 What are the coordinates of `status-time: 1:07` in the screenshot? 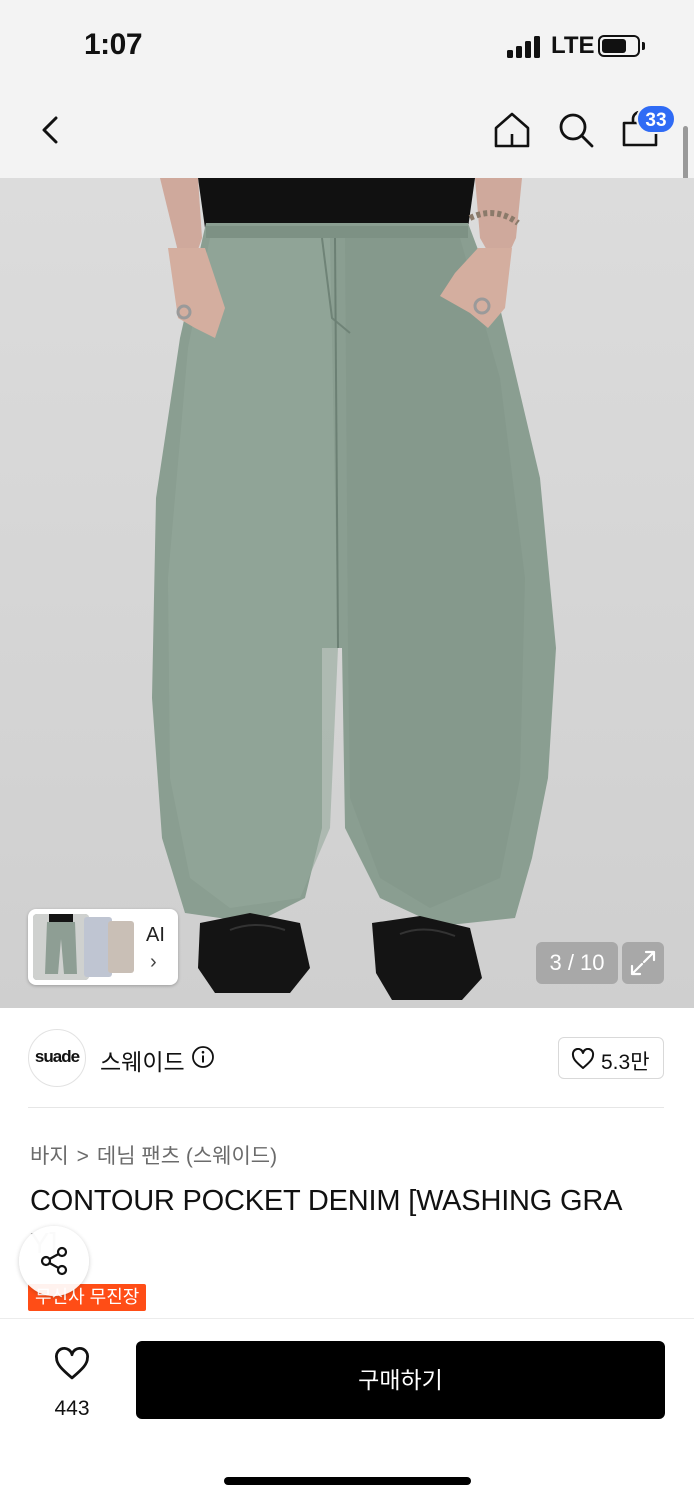 It's located at (113, 44).